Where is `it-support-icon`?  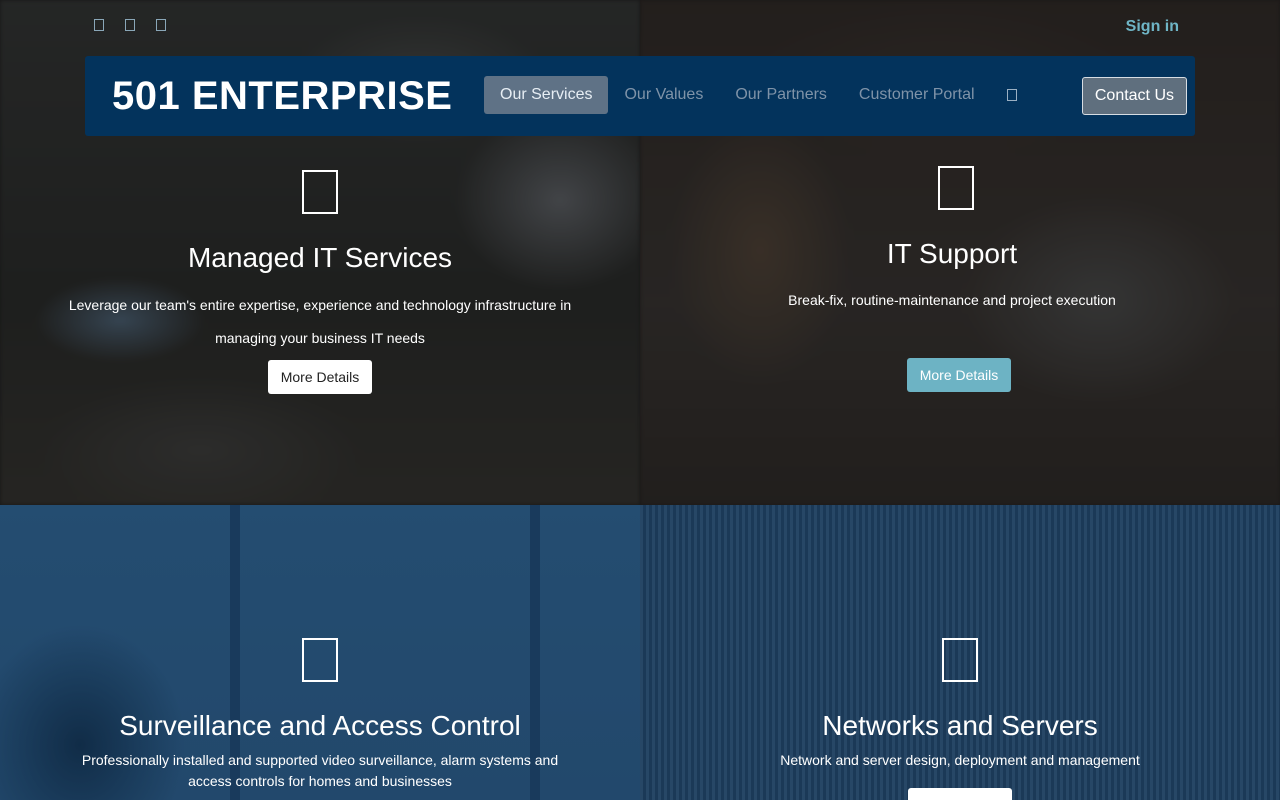
it-support-icon is located at coordinates (956, 188).